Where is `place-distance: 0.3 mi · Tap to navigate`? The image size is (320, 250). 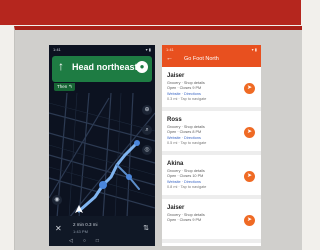
place-distance: 0.3 mi · Tap to navigate is located at coordinates (187, 99).